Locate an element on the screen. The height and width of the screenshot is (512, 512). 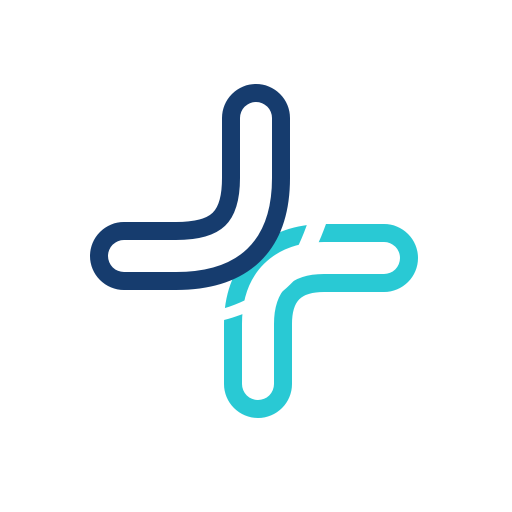
teal-arm-shape is located at coordinates (321, 321).